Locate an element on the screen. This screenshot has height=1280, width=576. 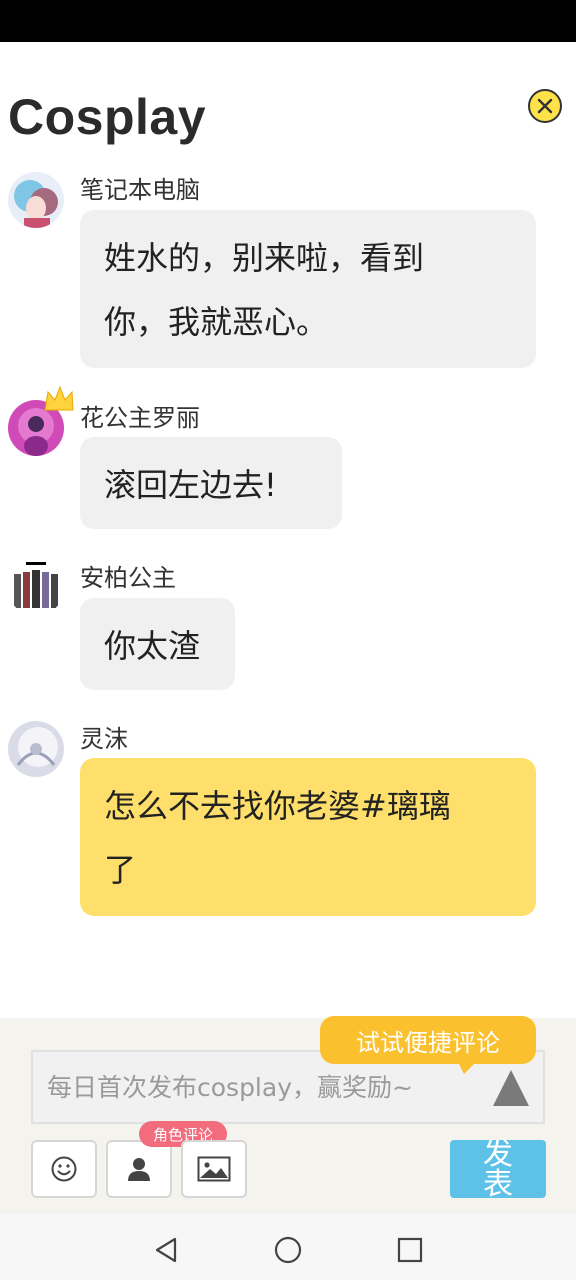
back-button is located at coordinates (166, 1250).